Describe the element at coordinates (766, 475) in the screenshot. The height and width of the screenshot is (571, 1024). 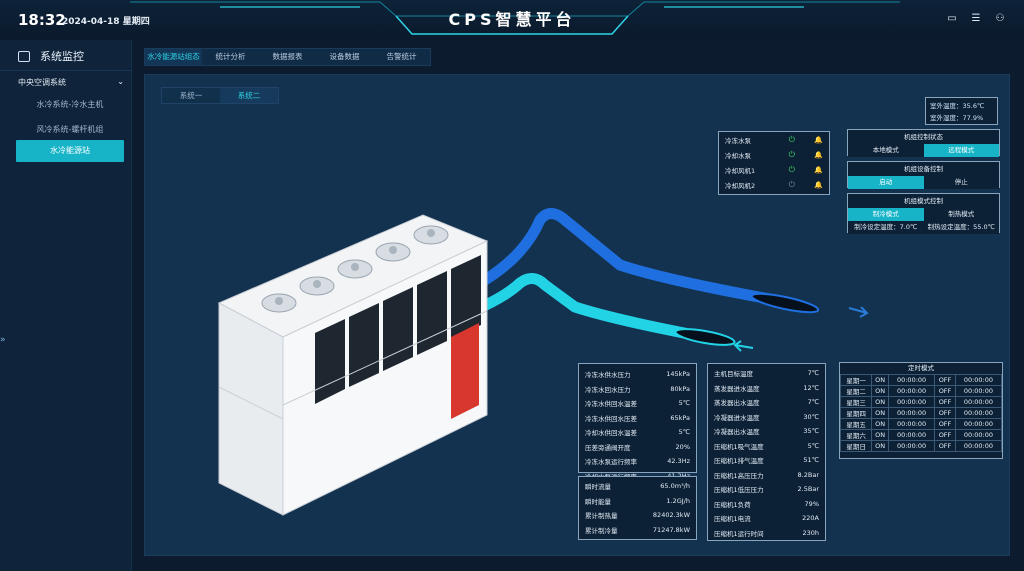
I see `param-row: 压缩机1高压压力 8.2Bar` at that location.